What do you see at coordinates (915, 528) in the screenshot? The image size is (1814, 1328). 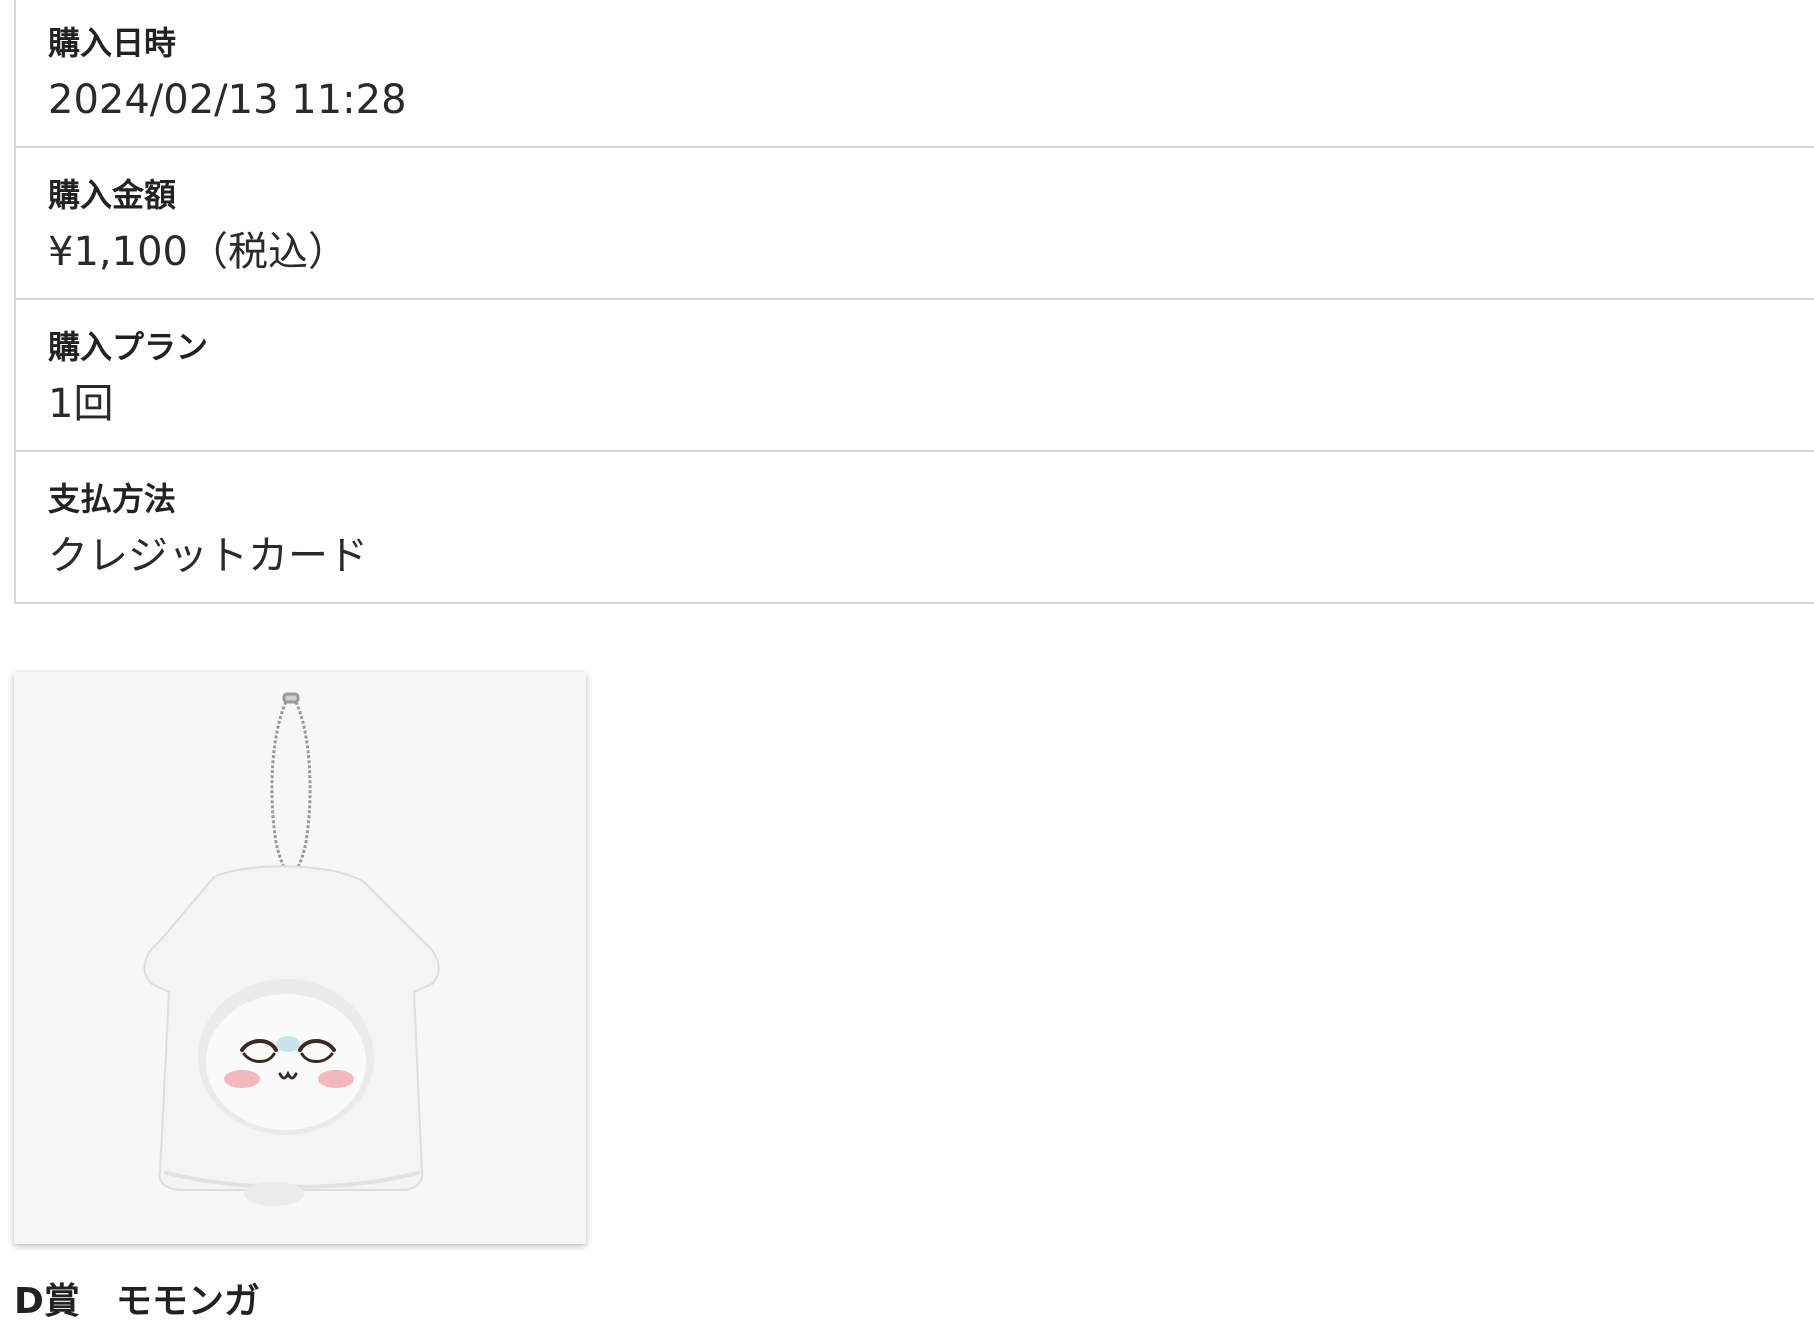 I see `payment-method-row: 支払方法 クレジットカード` at bounding box center [915, 528].